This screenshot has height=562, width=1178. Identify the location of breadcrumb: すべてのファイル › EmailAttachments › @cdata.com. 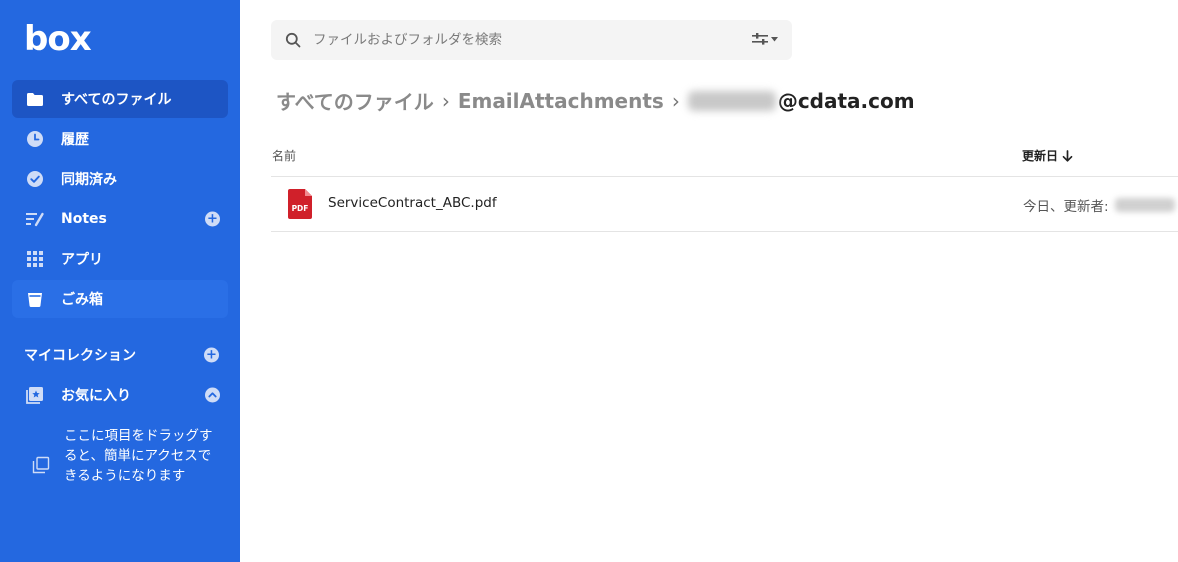
(595, 100).